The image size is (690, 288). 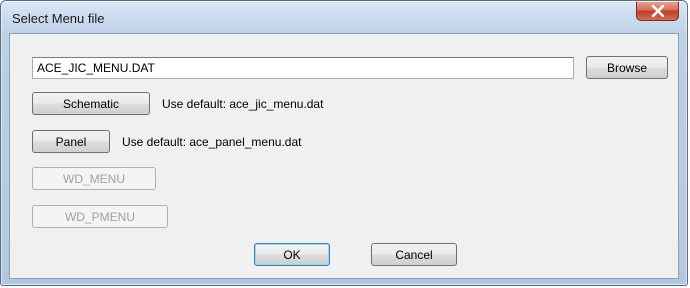 I want to click on title-bar: Select Menu file, so click(x=344, y=17).